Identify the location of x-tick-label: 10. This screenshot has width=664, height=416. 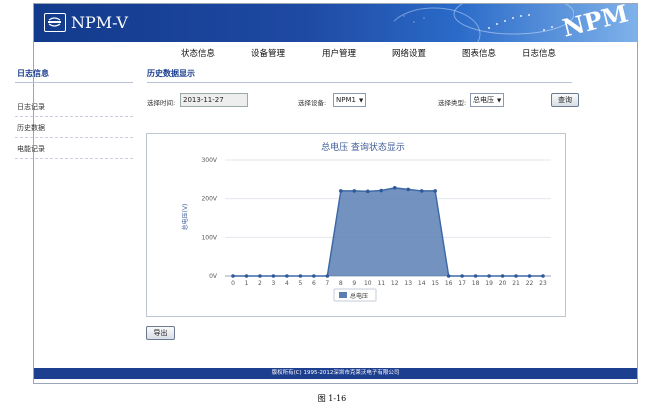
(368, 283).